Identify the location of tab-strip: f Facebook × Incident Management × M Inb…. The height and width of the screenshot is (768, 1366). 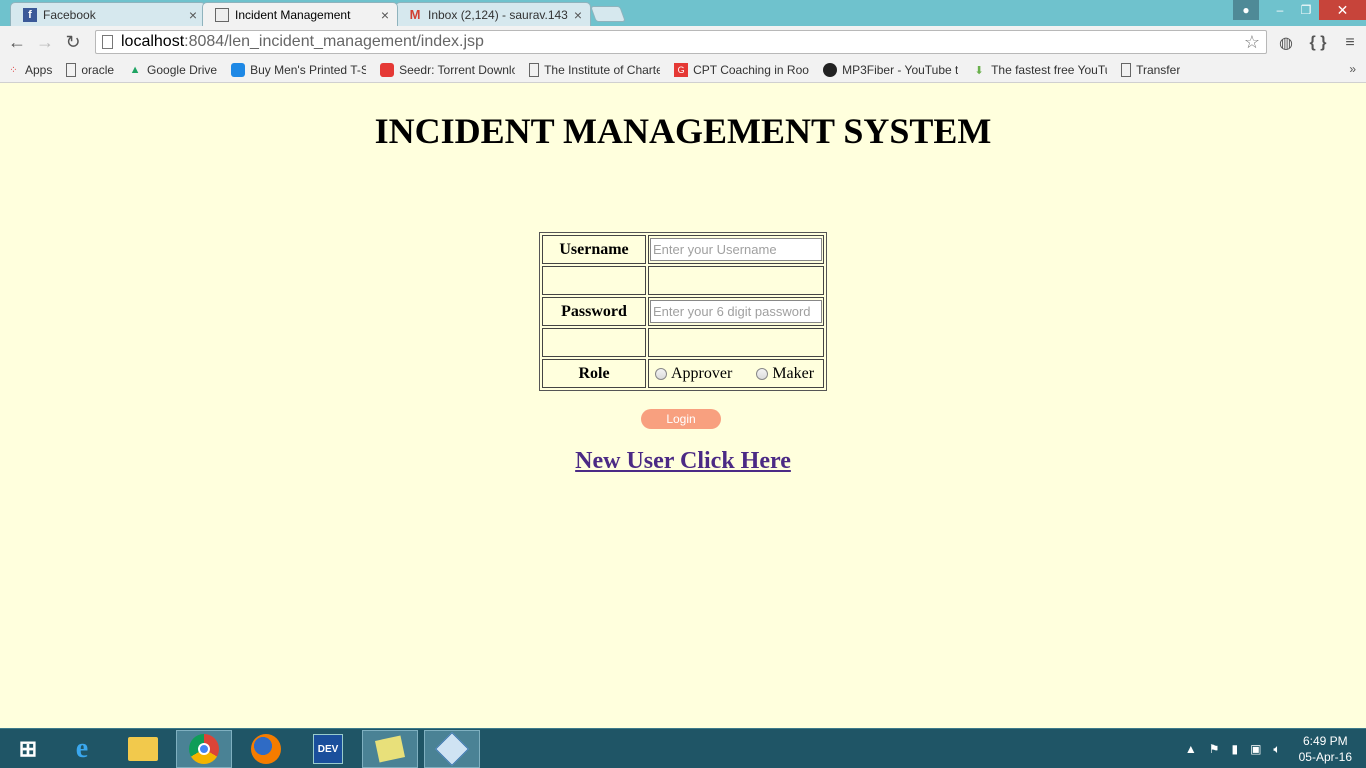
(683, 13).